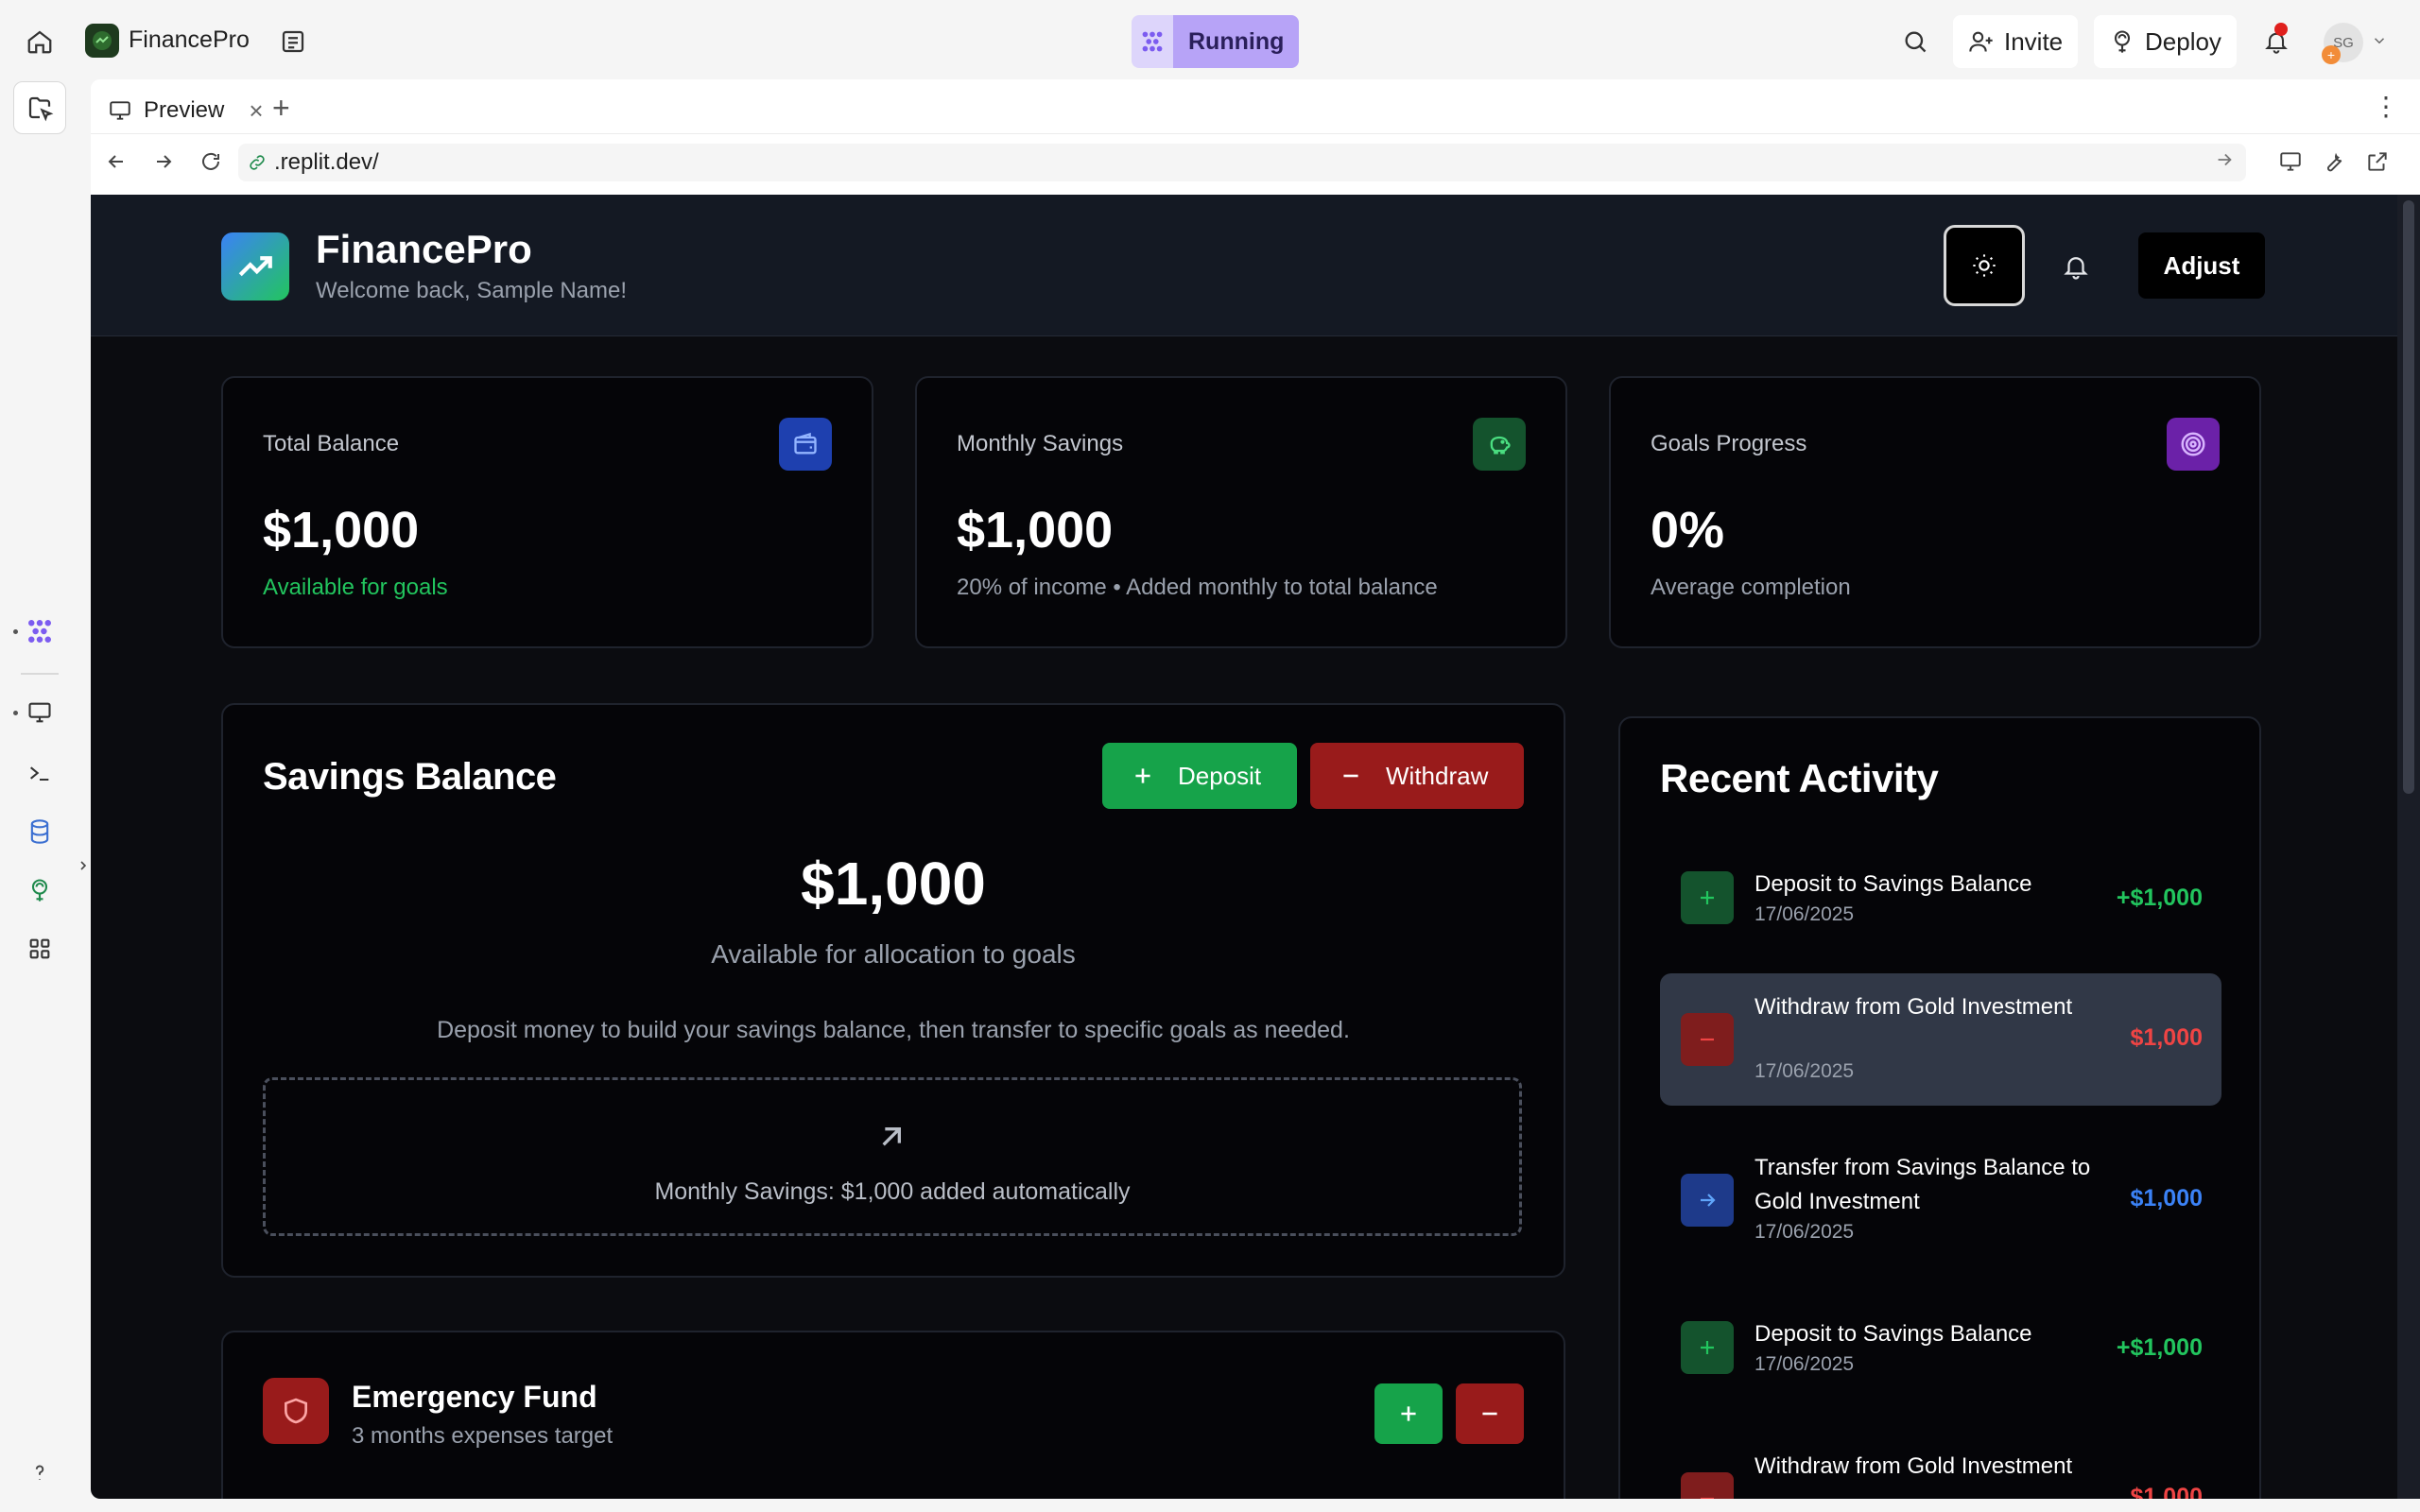 This screenshot has width=2420, height=1512. I want to click on goal-withdraw-button, so click(1490, 1413).